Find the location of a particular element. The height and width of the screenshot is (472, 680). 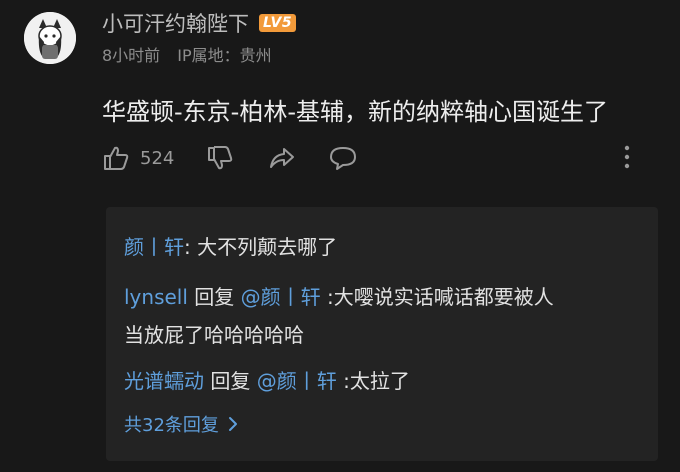

more-vertical-icon is located at coordinates (627, 157).